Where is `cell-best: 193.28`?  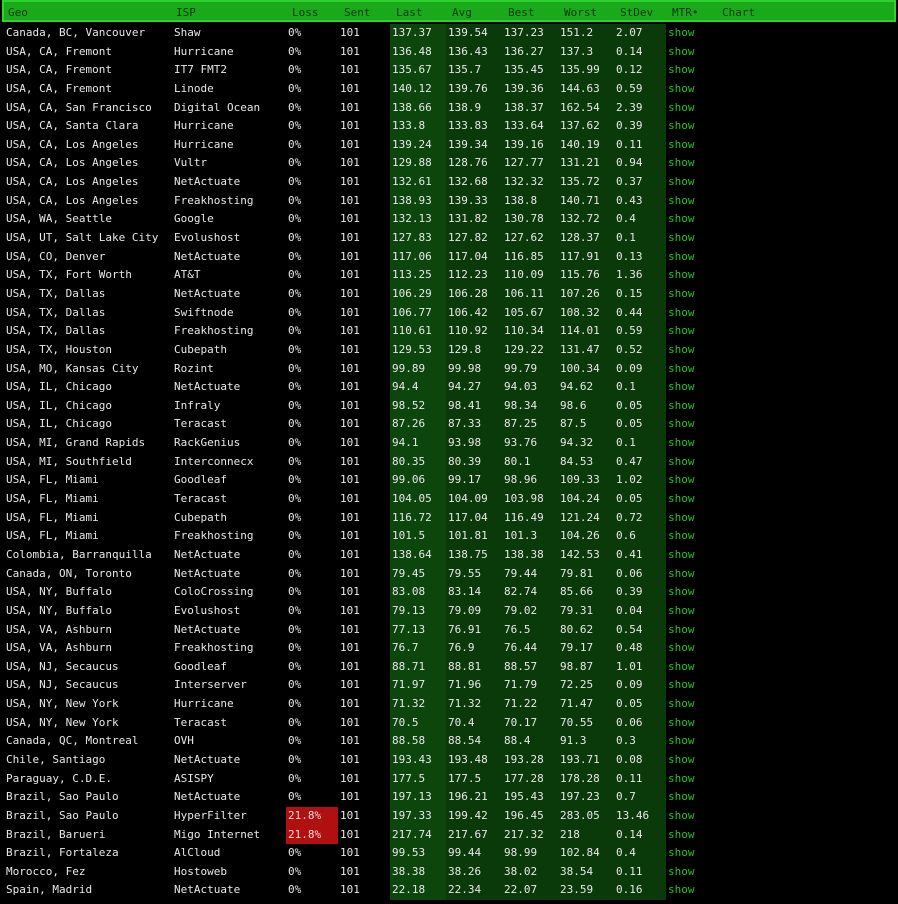
cell-best: 193.28 is located at coordinates (530, 760).